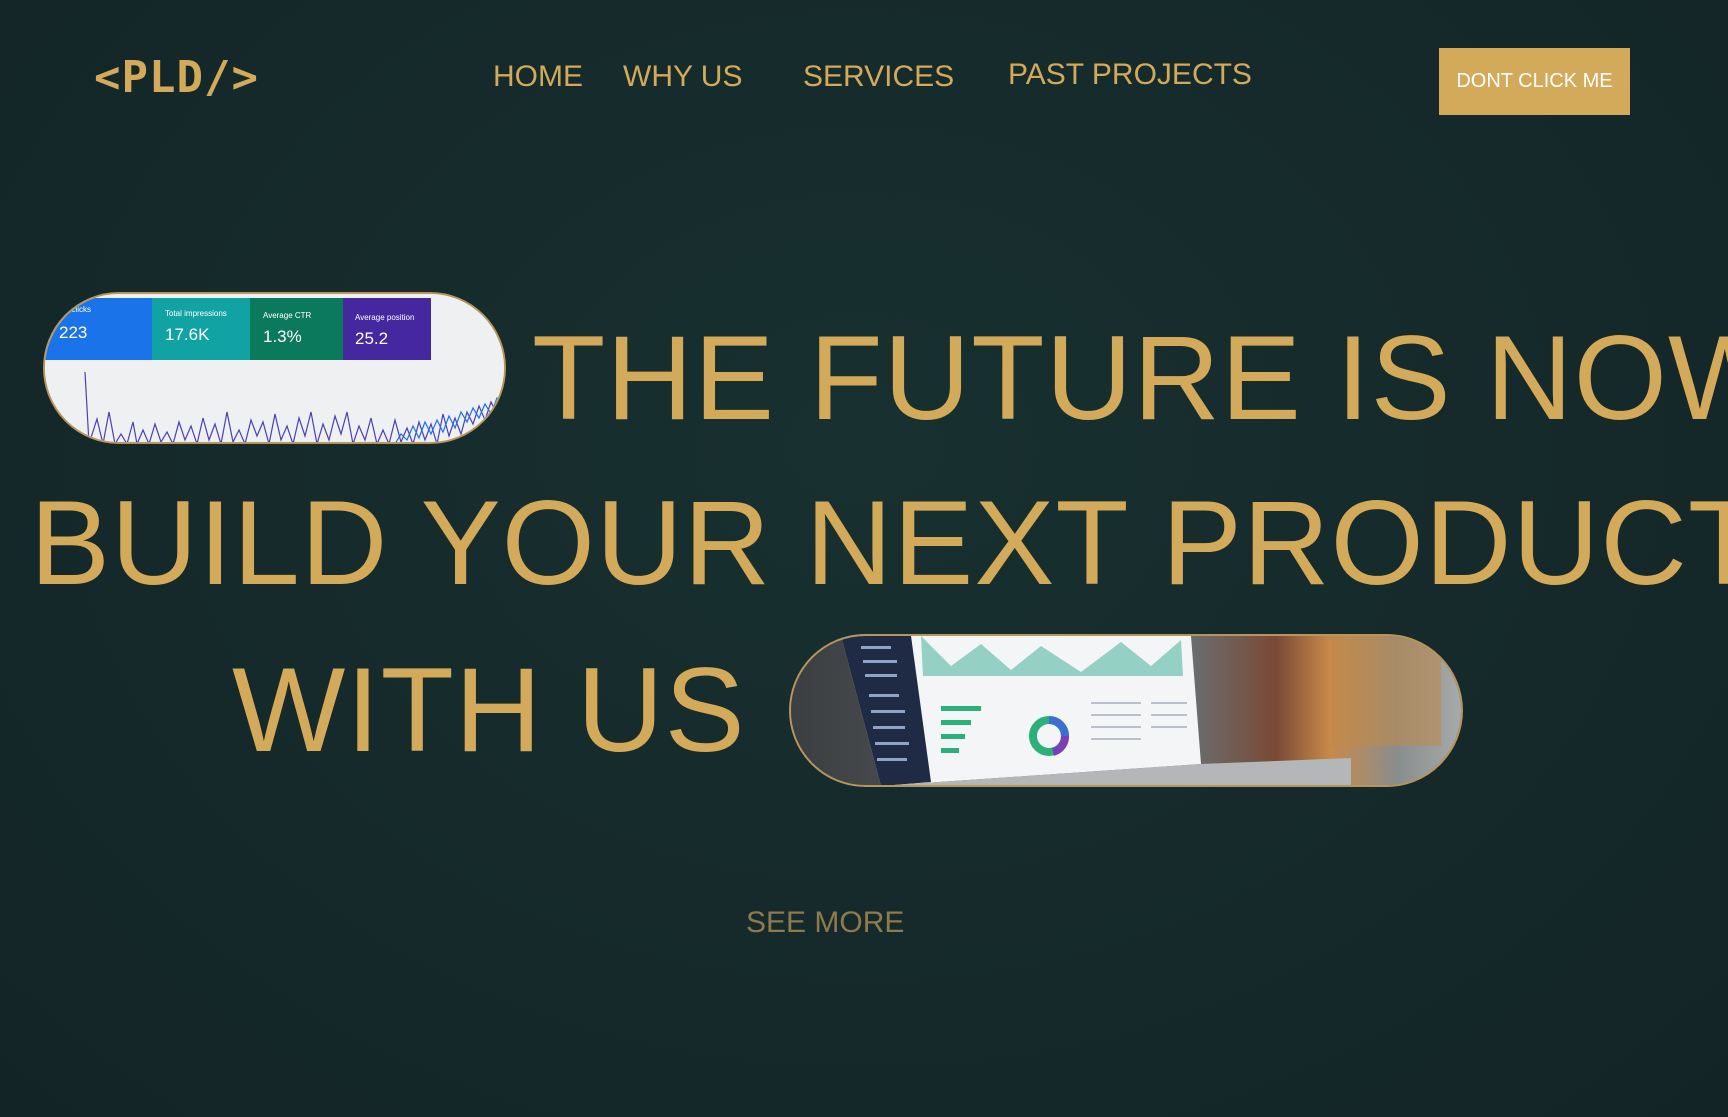 The height and width of the screenshot is (1117, 1728). Describe the element at coordinates (77, 309) in the screenshot. I see `tile-1-label: al clicks` at that location.